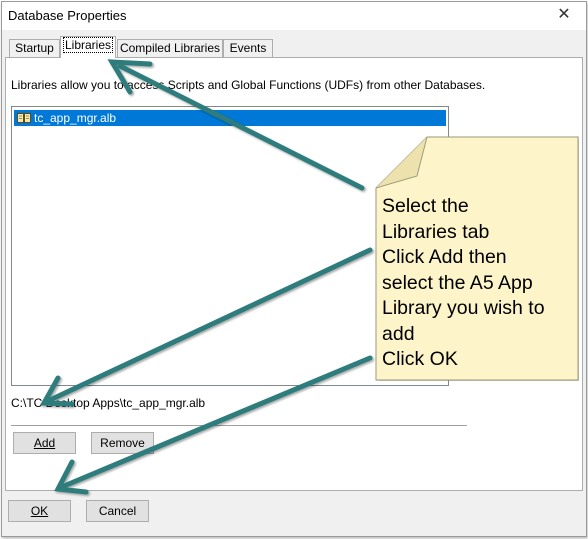 This screenshot has height=539, width=588. I want to click on add-button: Add, so click(44, 443).